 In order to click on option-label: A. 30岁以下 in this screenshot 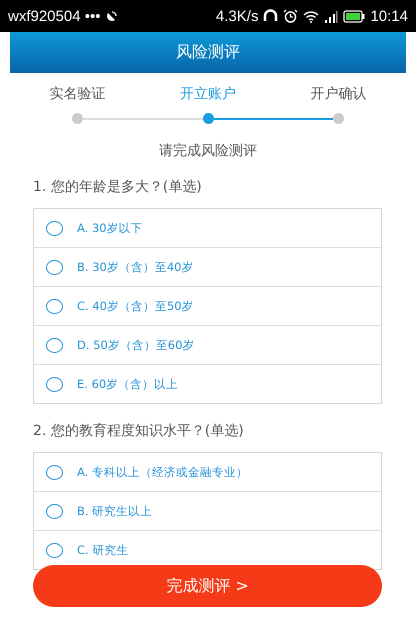, I will do `click(110, 228)`.